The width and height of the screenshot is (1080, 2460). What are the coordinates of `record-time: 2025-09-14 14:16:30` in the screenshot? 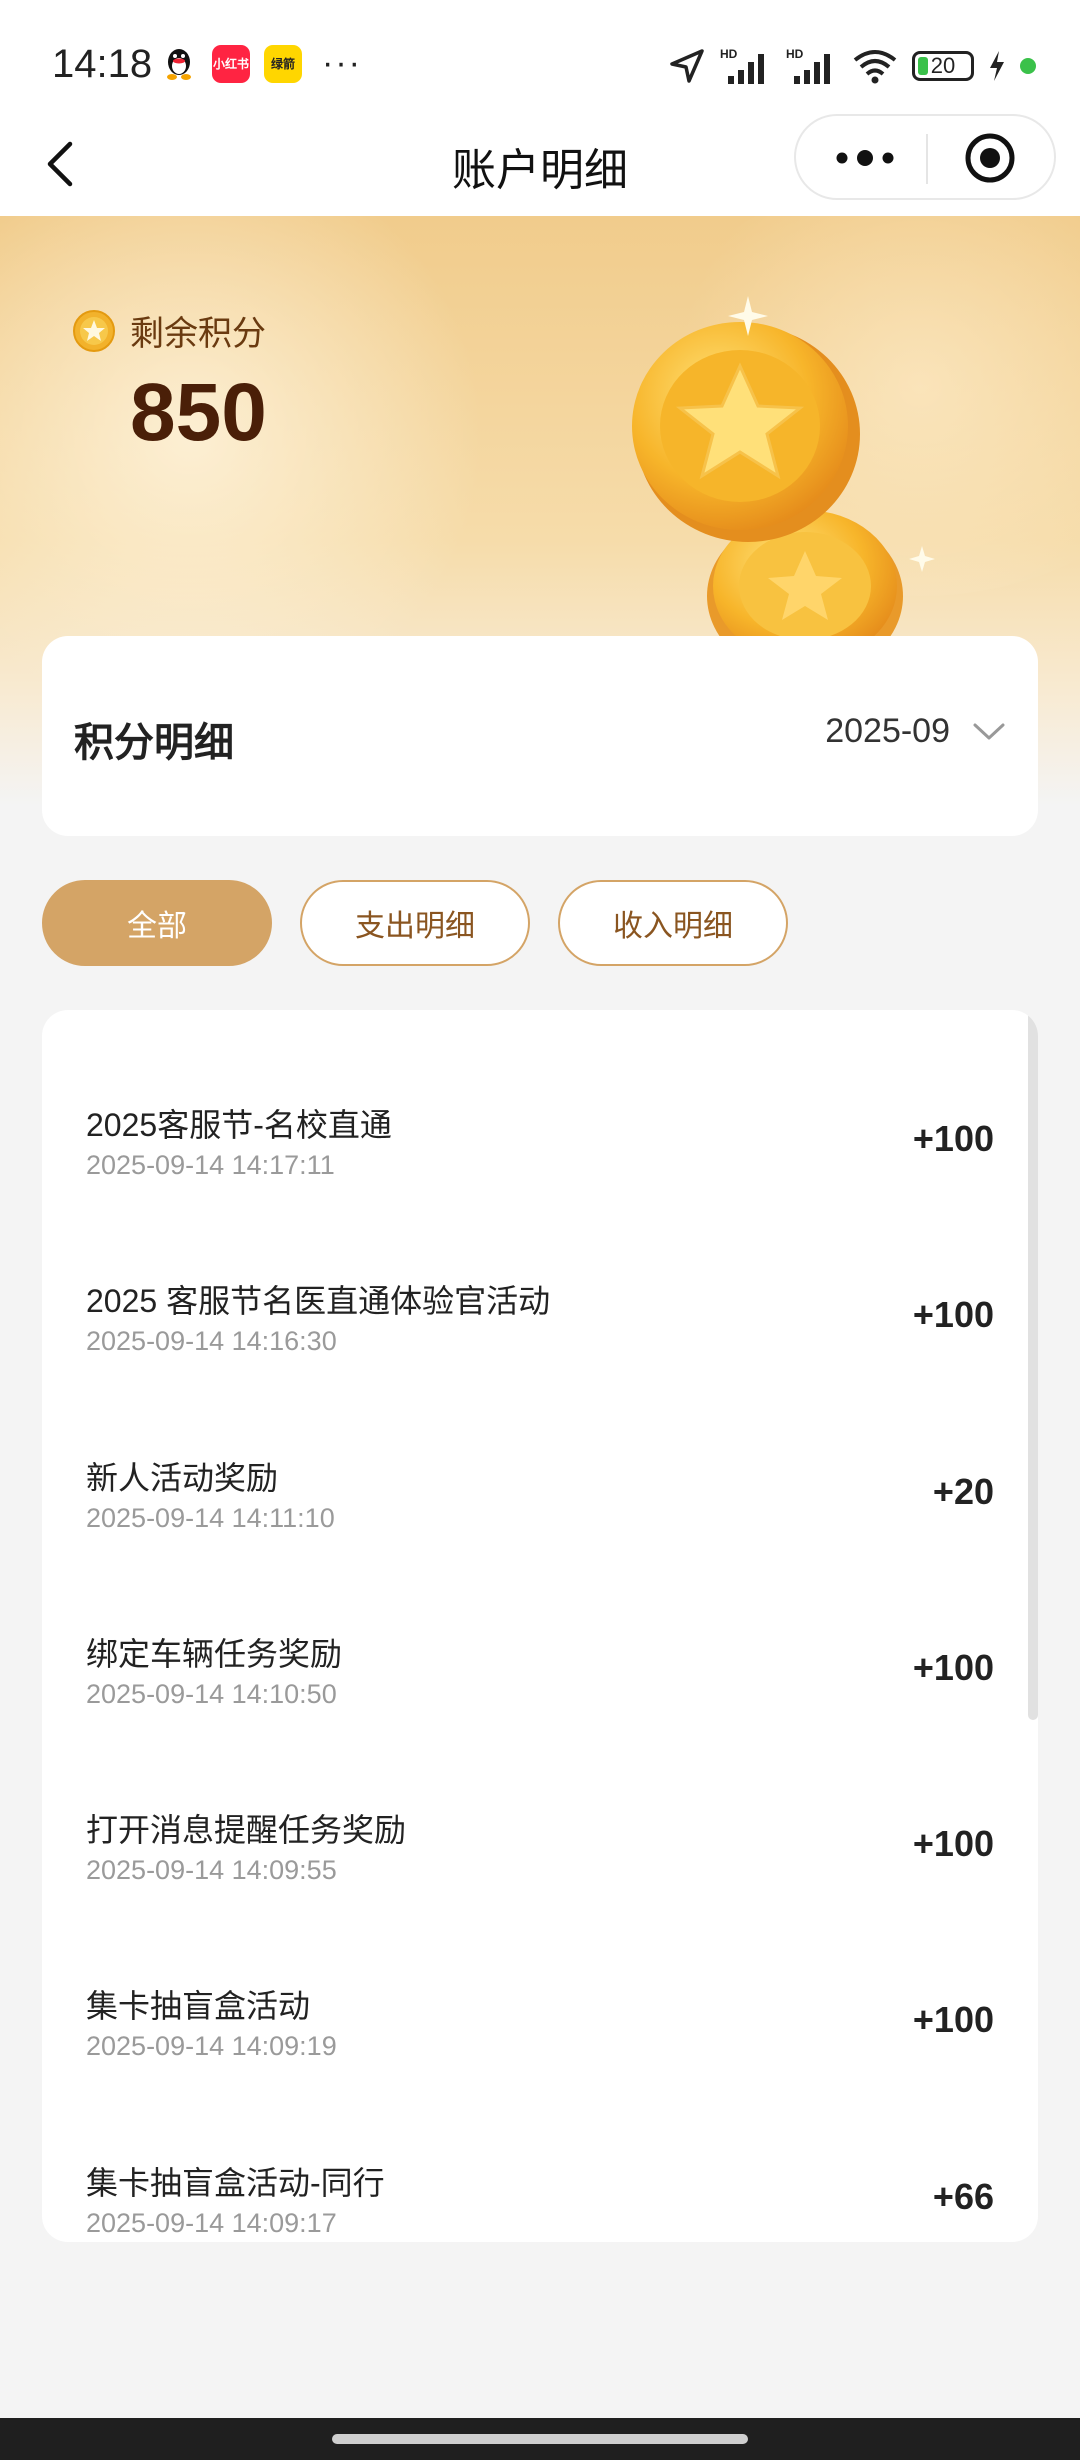 It's located at (211, 1341).